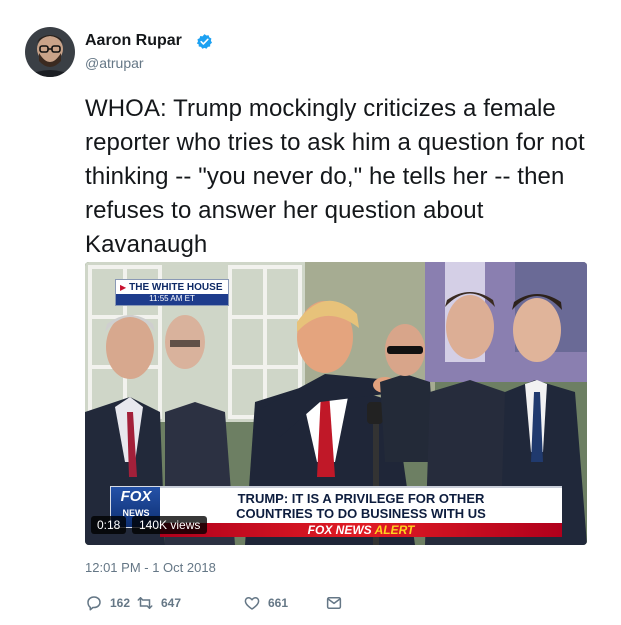 The width and height of the screenshot is (621, 625). I want to click on badge-title: THE WHITE HOUSE, so click(176, 287).